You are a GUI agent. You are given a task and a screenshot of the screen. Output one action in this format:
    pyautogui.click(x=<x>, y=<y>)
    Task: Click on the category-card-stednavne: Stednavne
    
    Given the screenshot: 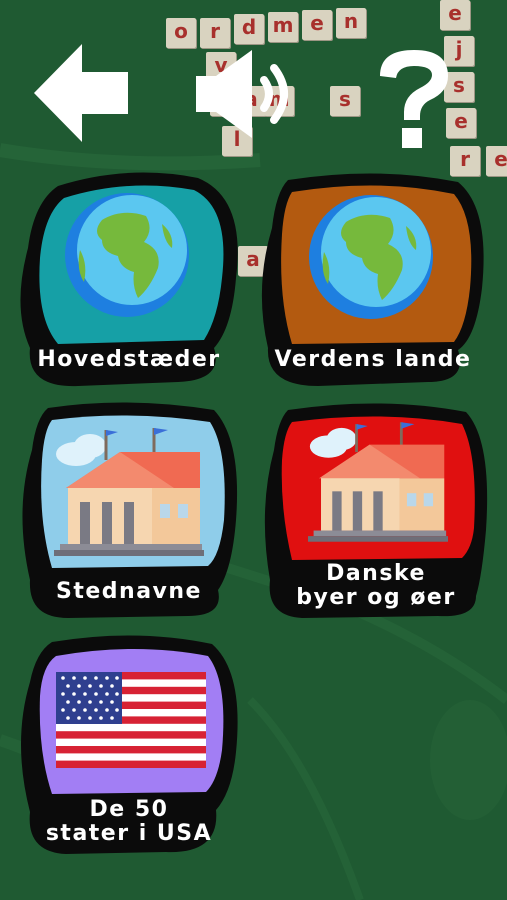 What is the action you would take?
    pyautogui.click(x=129, y=511)
    